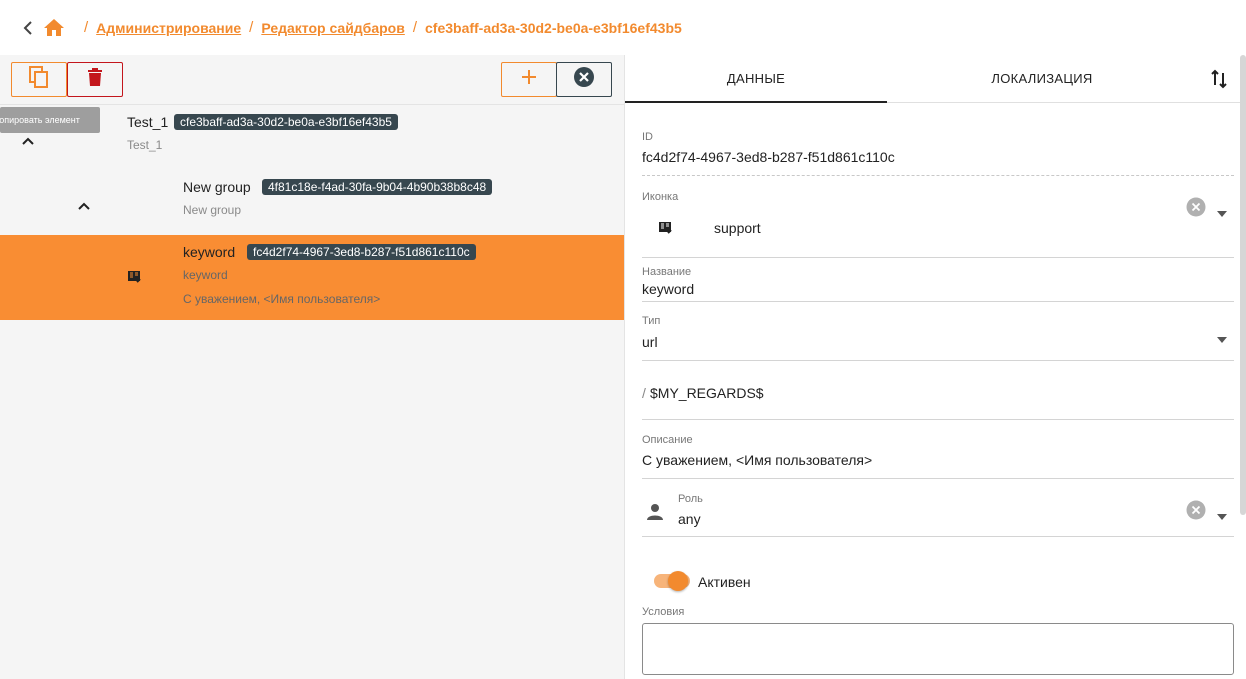 The width and height of the screenshot is (1246, 679). Describe the element at coordinates (217, 187) in the screenshot. I see `tree-item-title: New group` at that location.